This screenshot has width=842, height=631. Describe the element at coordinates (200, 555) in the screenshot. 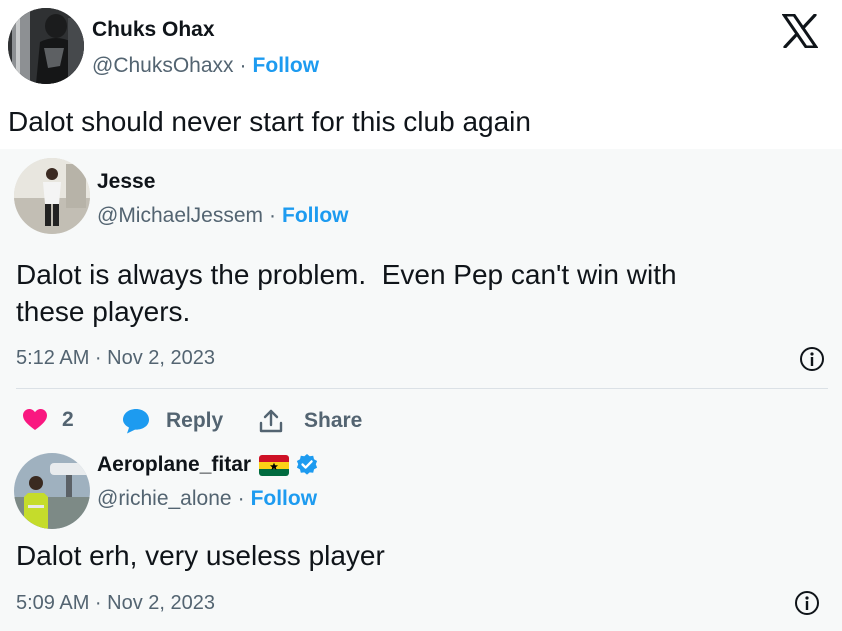

I see `reply-text: Dalot erh, very useless player` at that location.